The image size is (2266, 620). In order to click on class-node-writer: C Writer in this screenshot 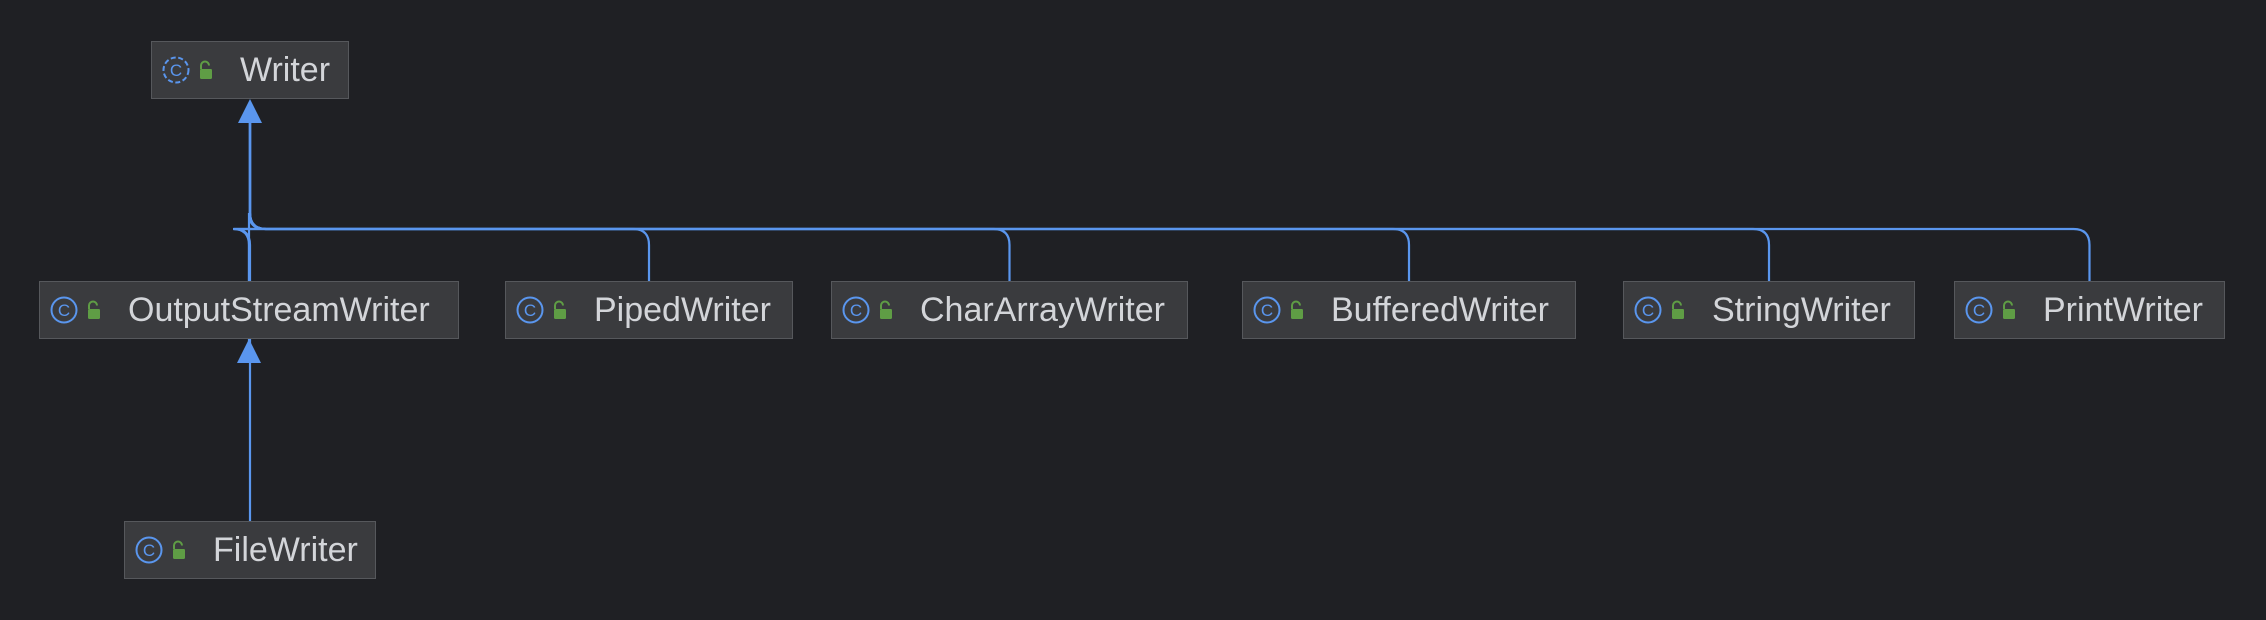, I will do `click(250, 70)`.